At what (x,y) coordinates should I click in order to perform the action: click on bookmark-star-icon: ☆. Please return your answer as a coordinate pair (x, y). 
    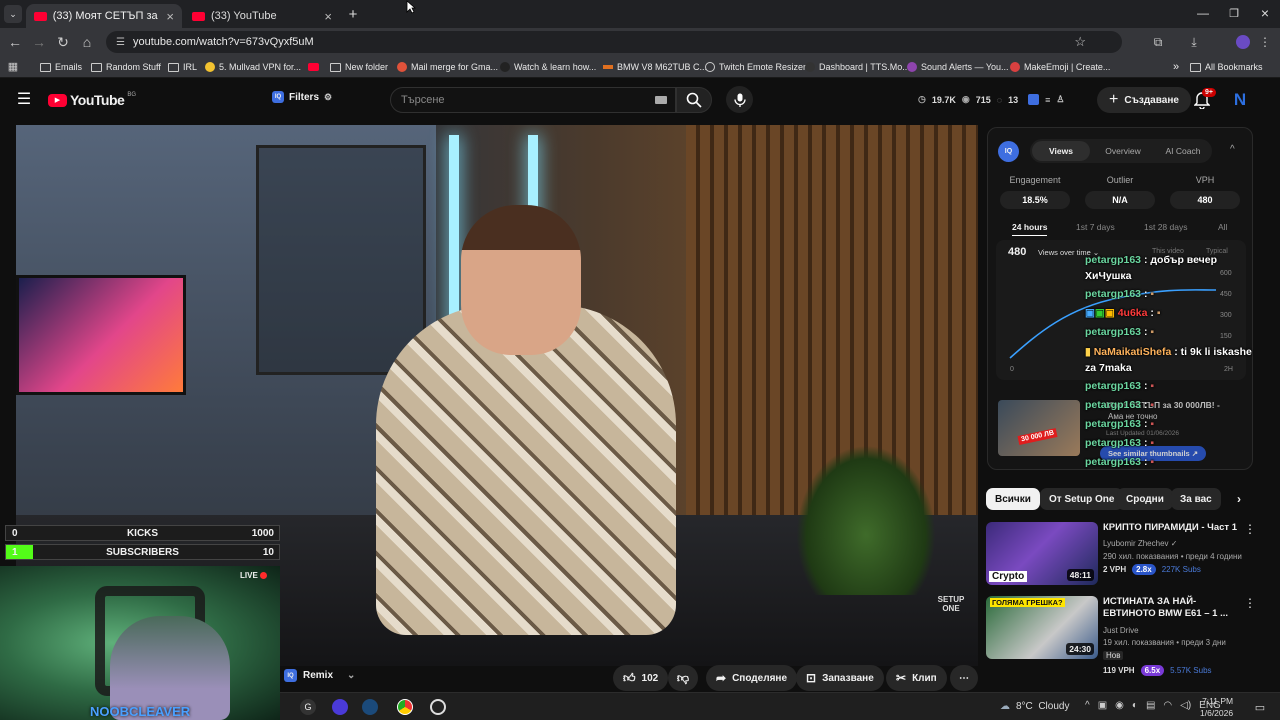
    Looking at the image, I should click on (1080, 42).